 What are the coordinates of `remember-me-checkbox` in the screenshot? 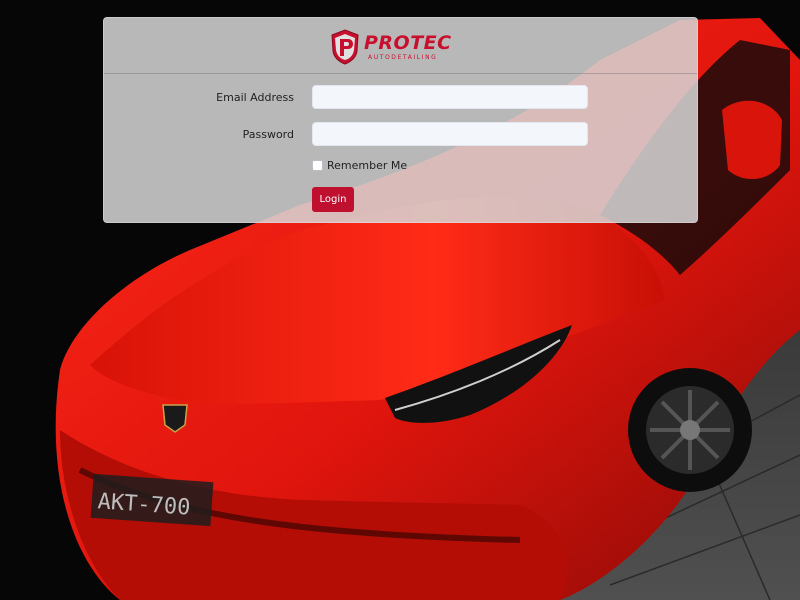 It's located at (317, 165).